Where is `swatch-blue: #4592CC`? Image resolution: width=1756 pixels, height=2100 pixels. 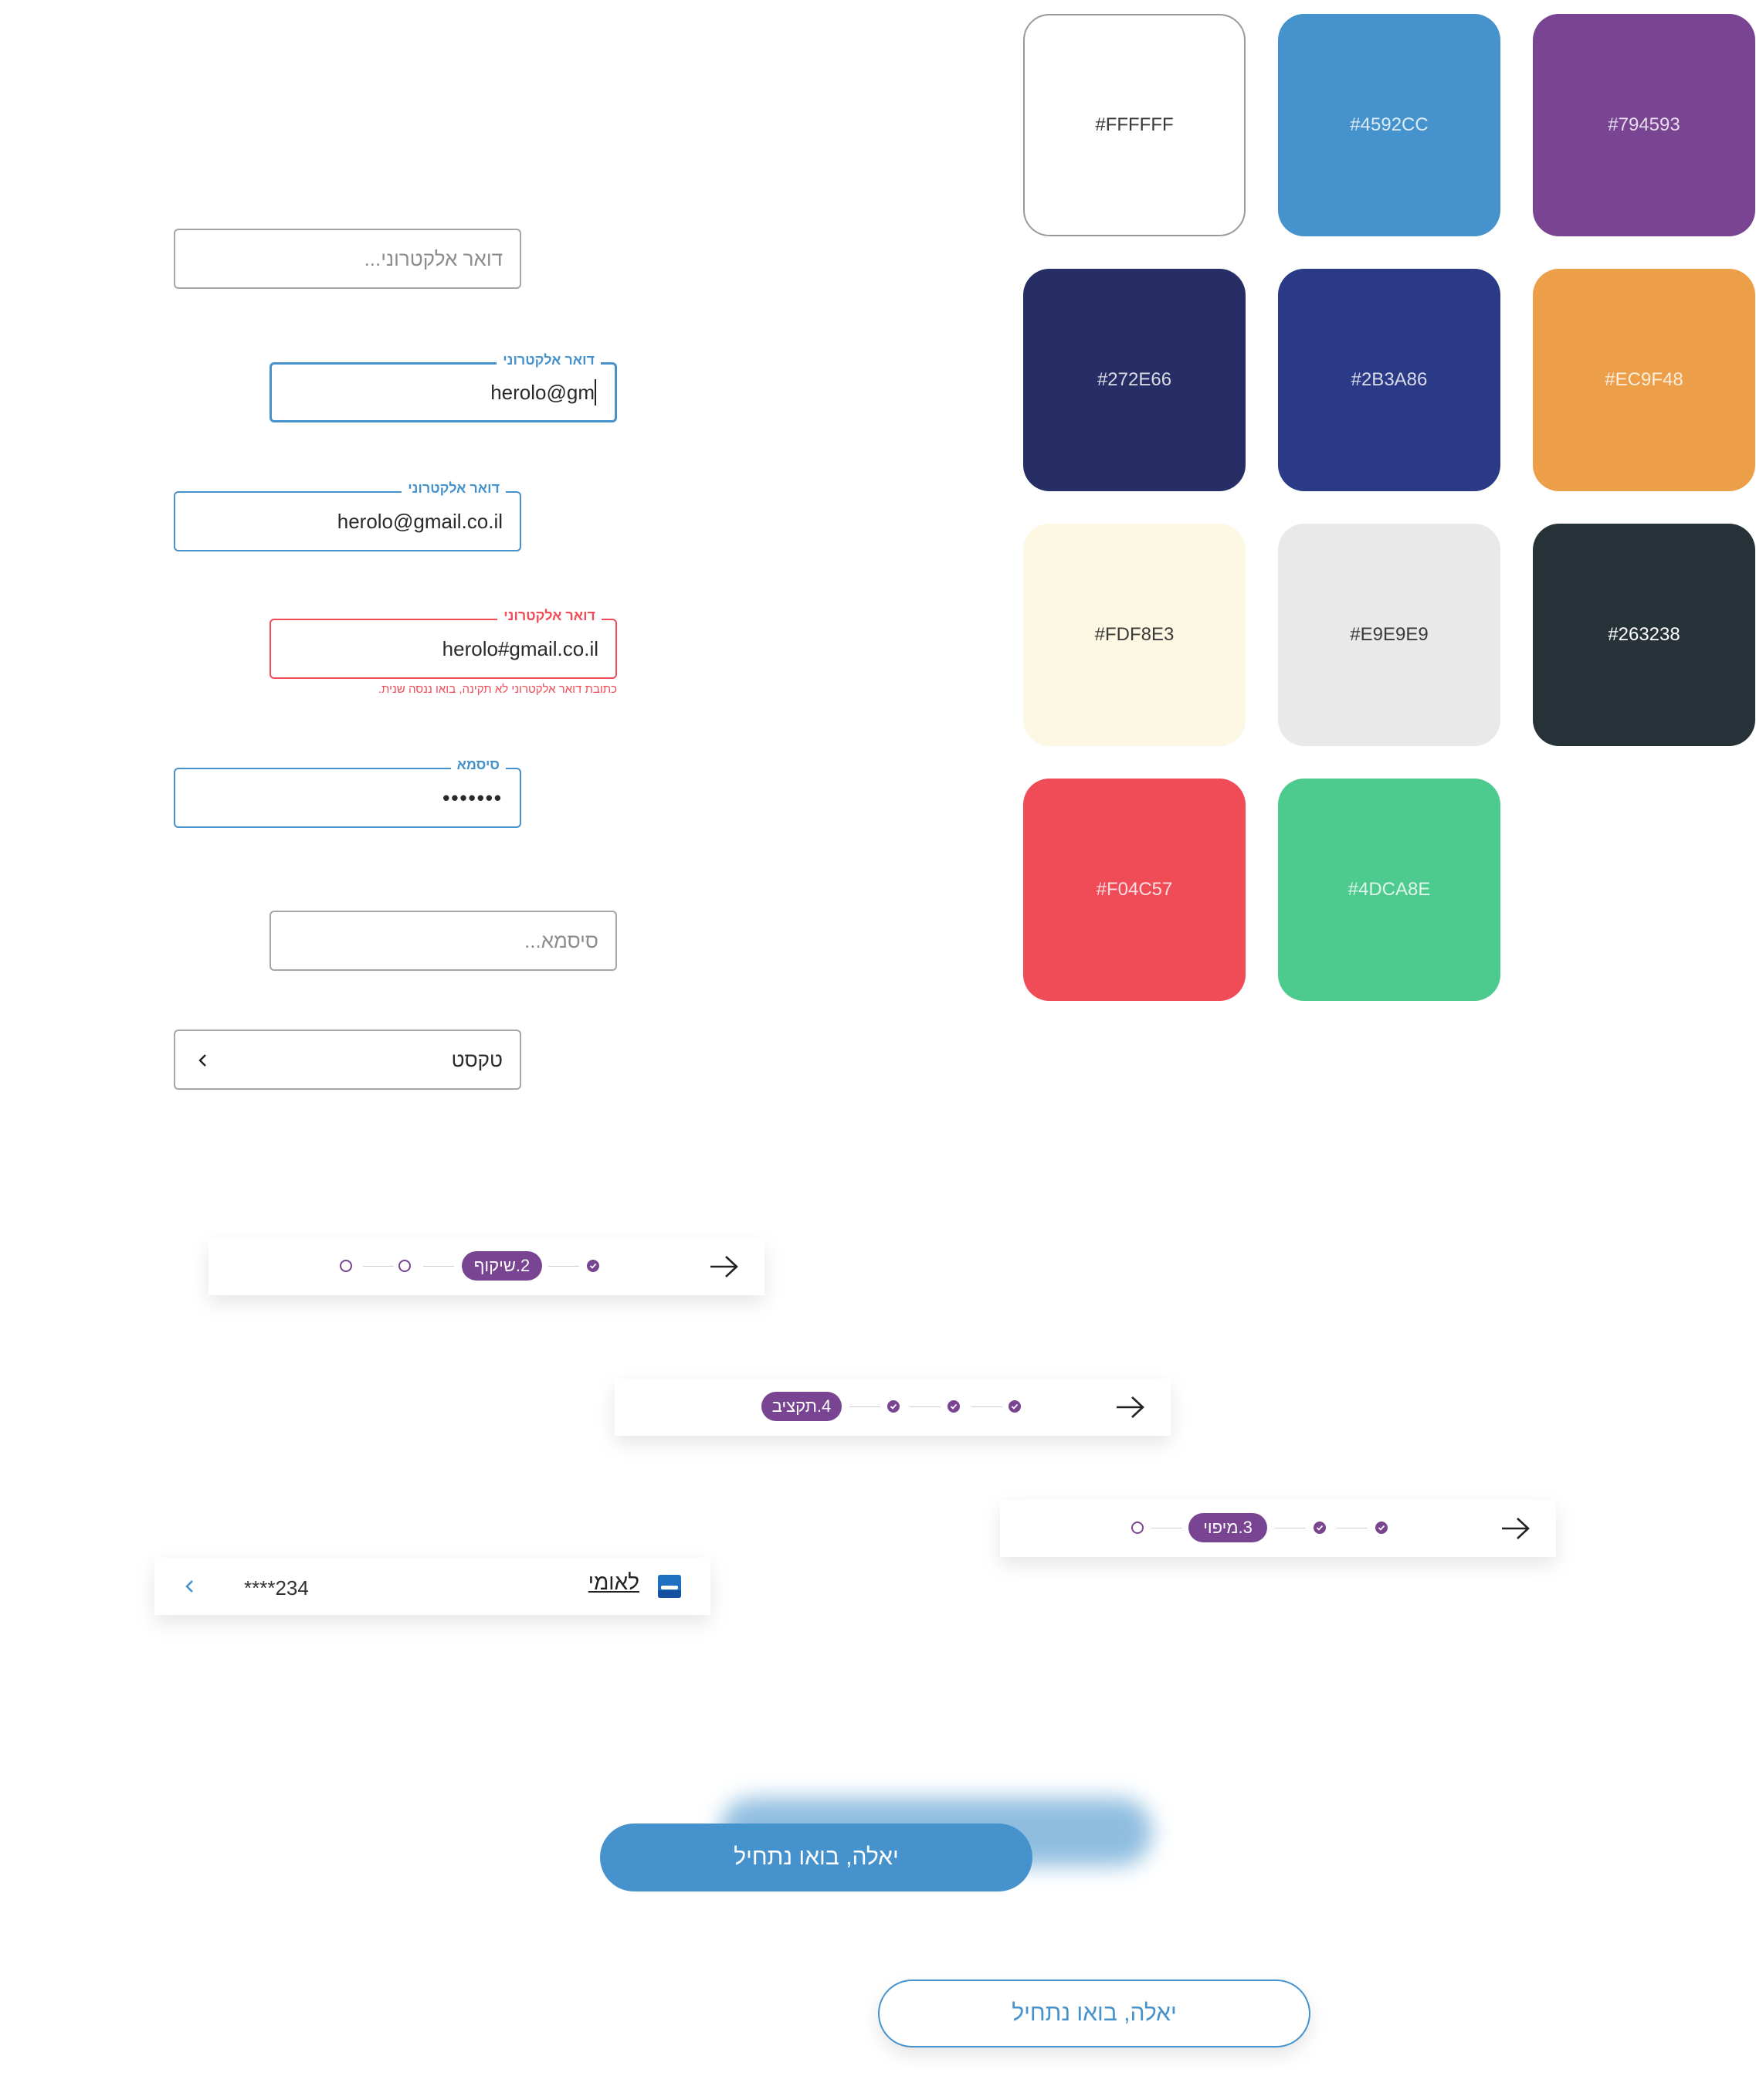 swatch-blue: #4592CC is located at coordinates (1389, 125).